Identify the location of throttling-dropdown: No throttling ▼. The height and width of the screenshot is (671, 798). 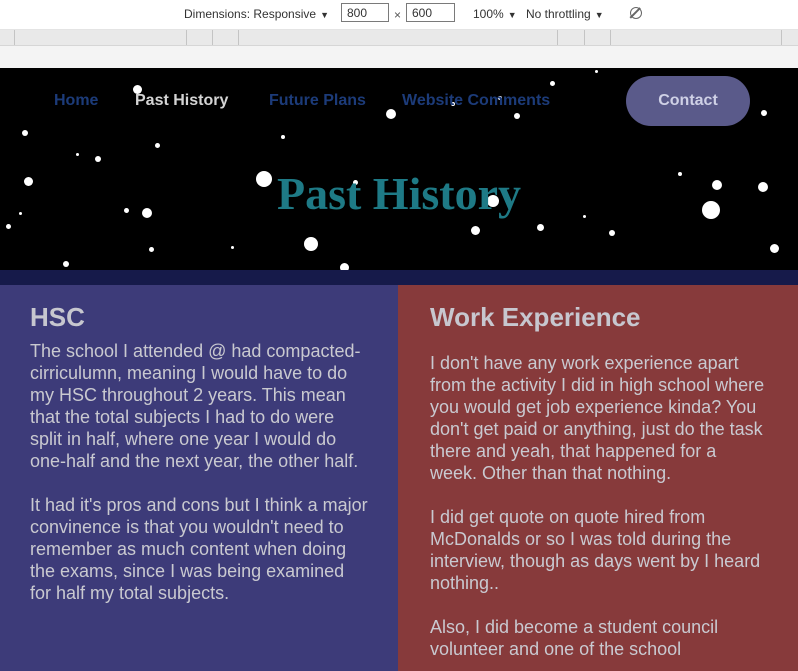
(565, 14).